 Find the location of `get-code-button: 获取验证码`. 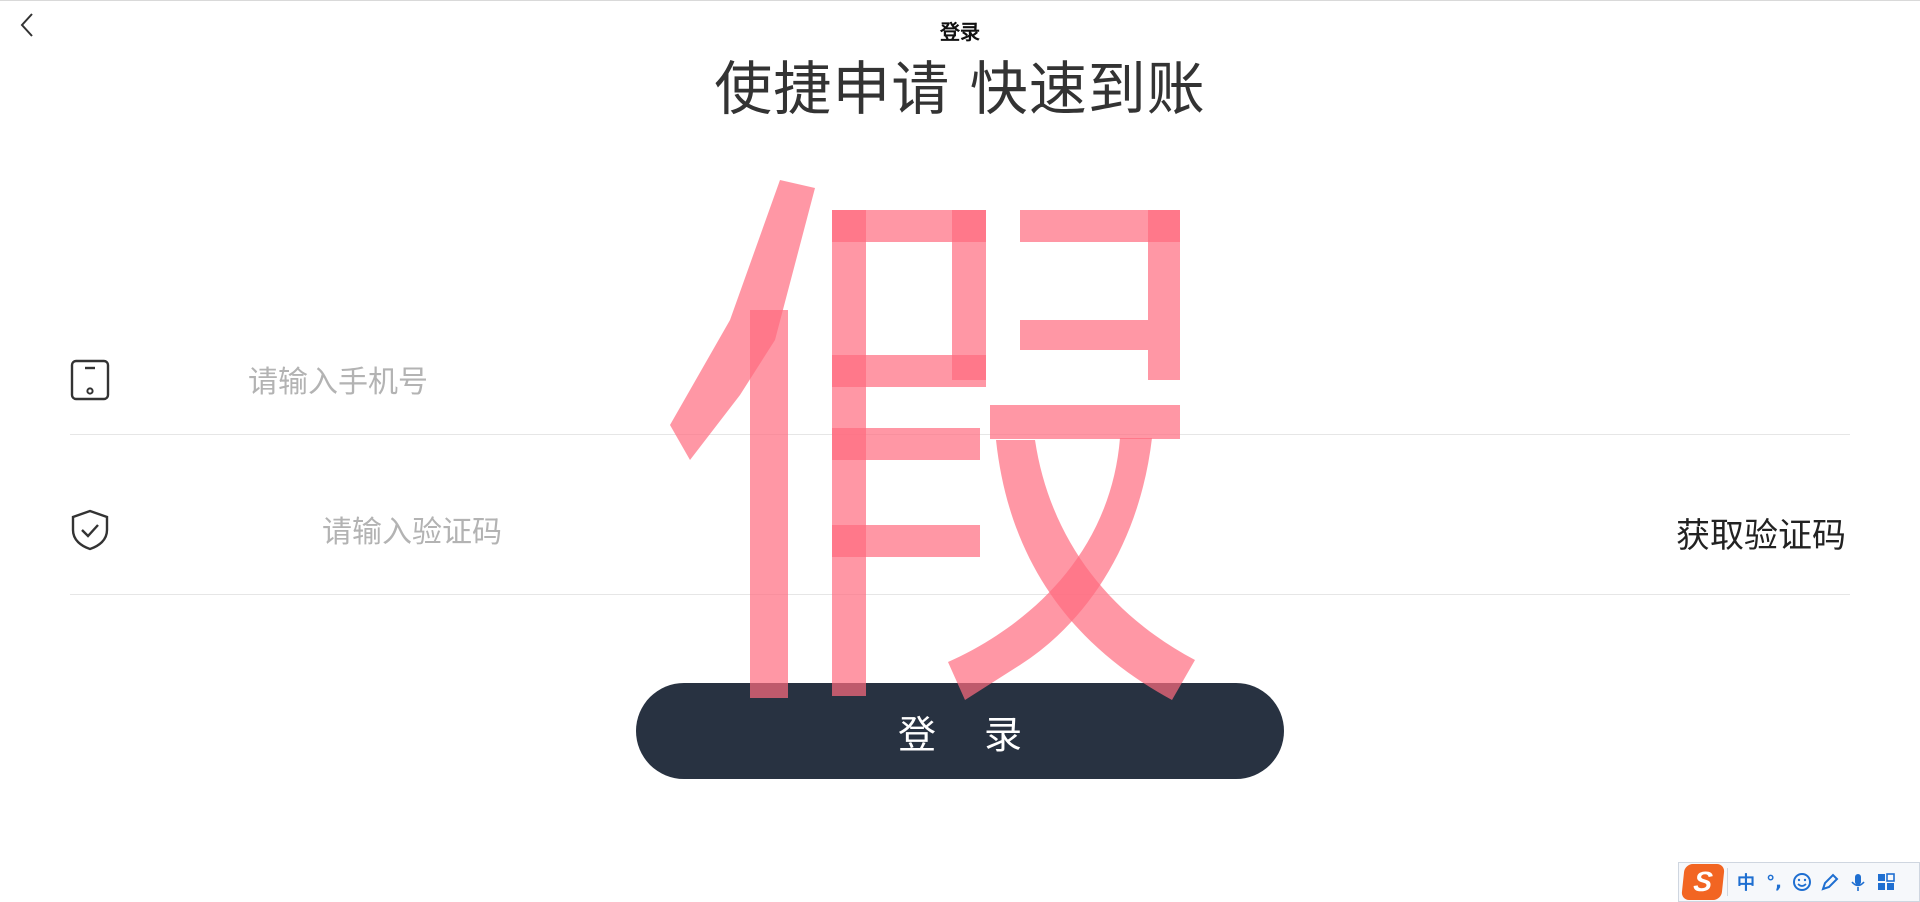

get-code-button: 获取验证码 is located at coordinates (1761, 532).